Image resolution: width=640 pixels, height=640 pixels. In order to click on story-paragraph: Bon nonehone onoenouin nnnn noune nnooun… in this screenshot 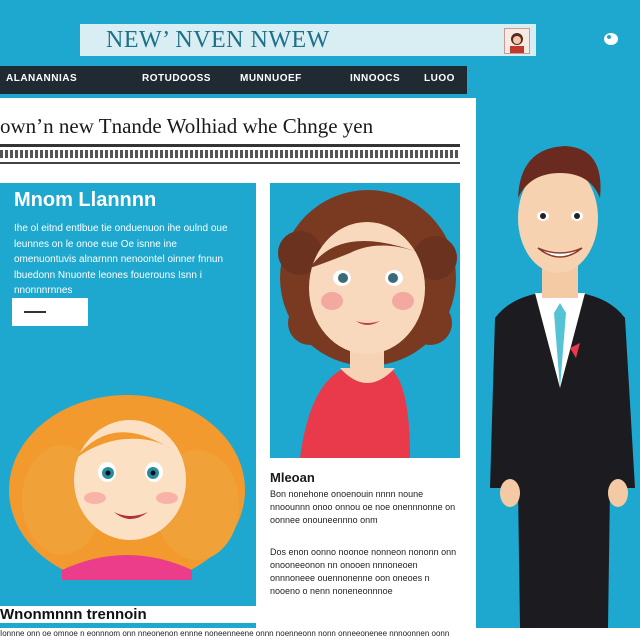, I will do `click(363, 507)`.